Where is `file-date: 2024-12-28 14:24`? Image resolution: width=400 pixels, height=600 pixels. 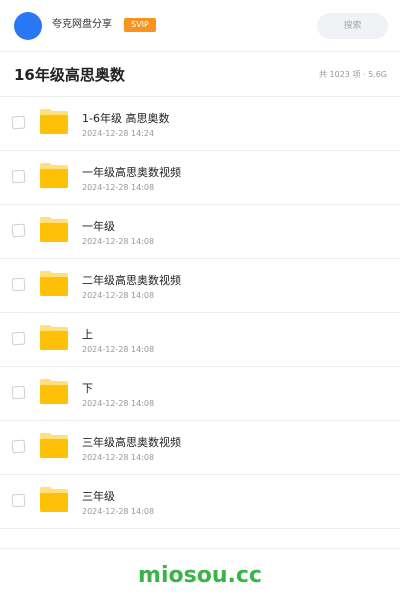
file-date: 2024-12-28 14:24 is located at coordinates (118, 133).